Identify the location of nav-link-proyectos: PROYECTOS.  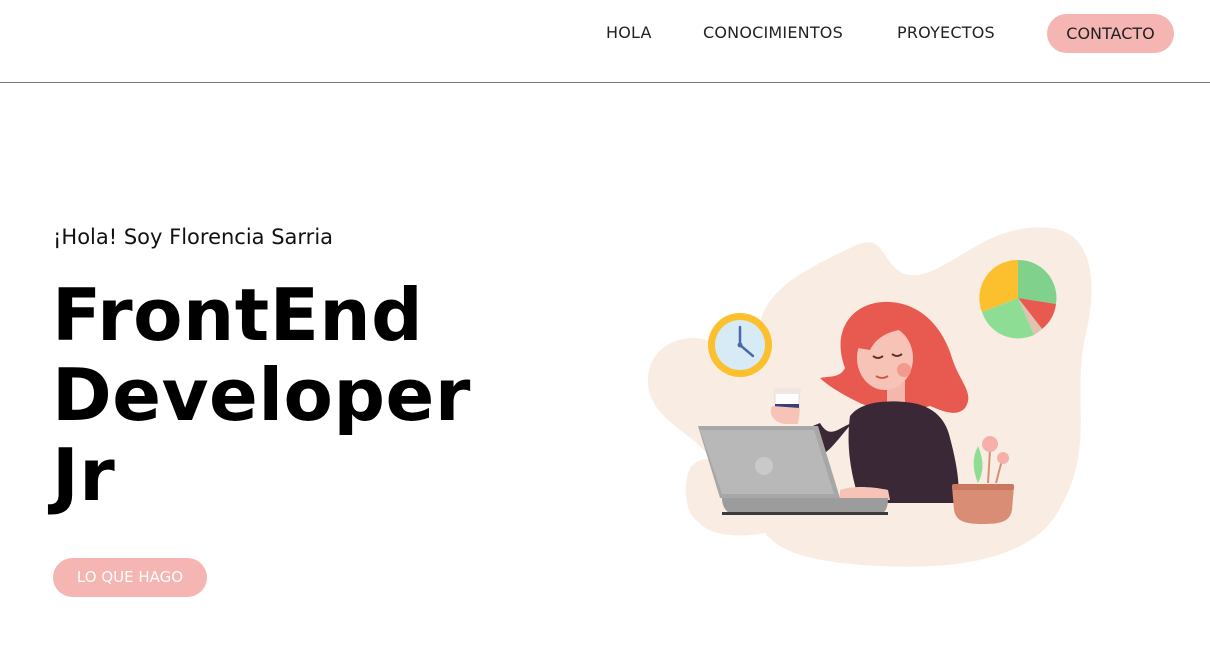
(946, 33).